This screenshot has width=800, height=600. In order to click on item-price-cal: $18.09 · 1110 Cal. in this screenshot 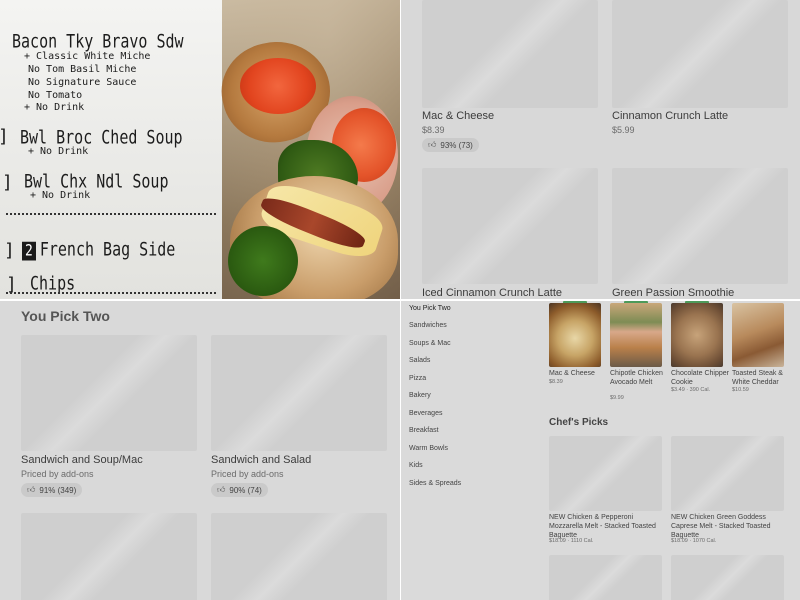, I will do `click(571, 541)`.